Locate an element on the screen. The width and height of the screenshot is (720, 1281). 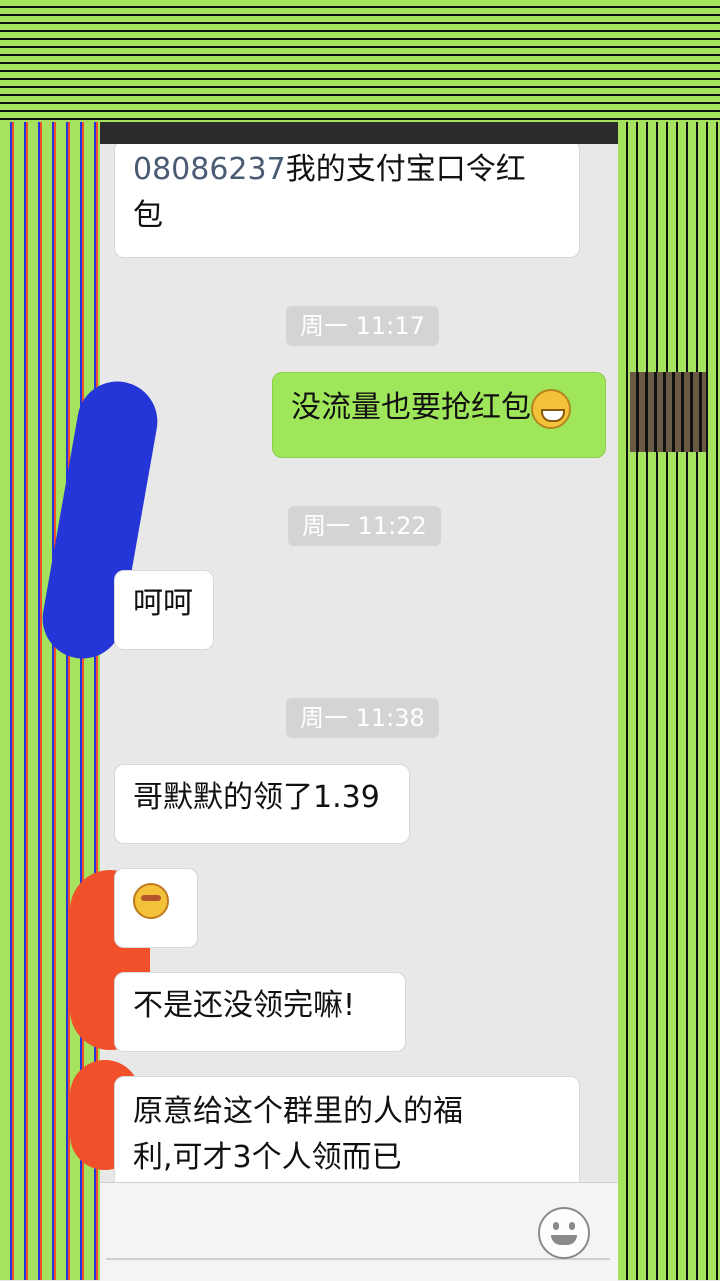
status-bar-strip is located at coordinates (360, 133).